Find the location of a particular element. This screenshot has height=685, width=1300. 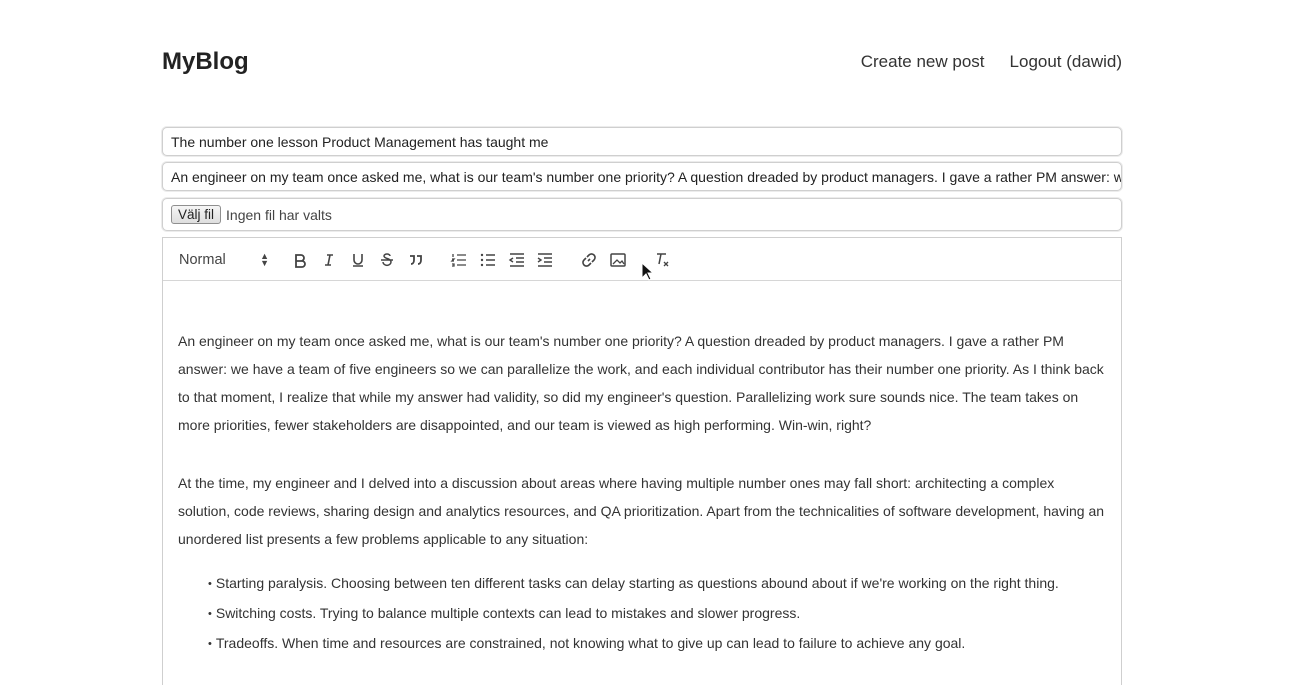

choose-file-button: Välj fil is located at coordinates (196, 214).